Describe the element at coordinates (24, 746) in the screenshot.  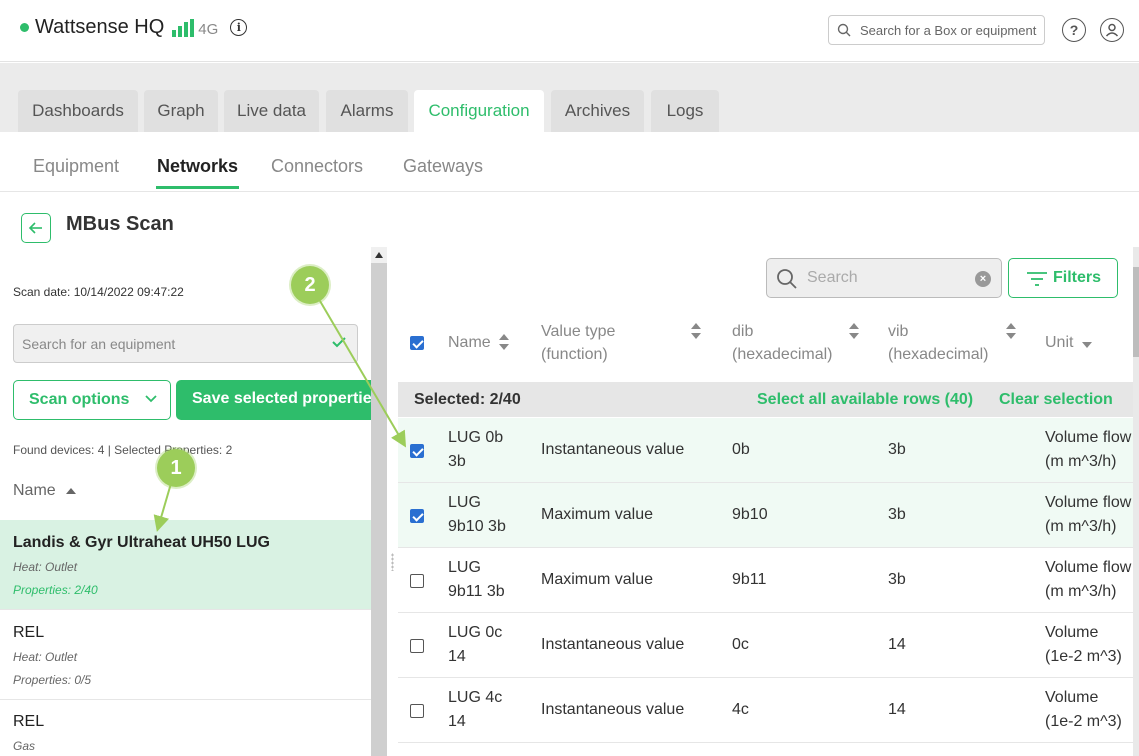
I see `device-type: Gas` at that location.